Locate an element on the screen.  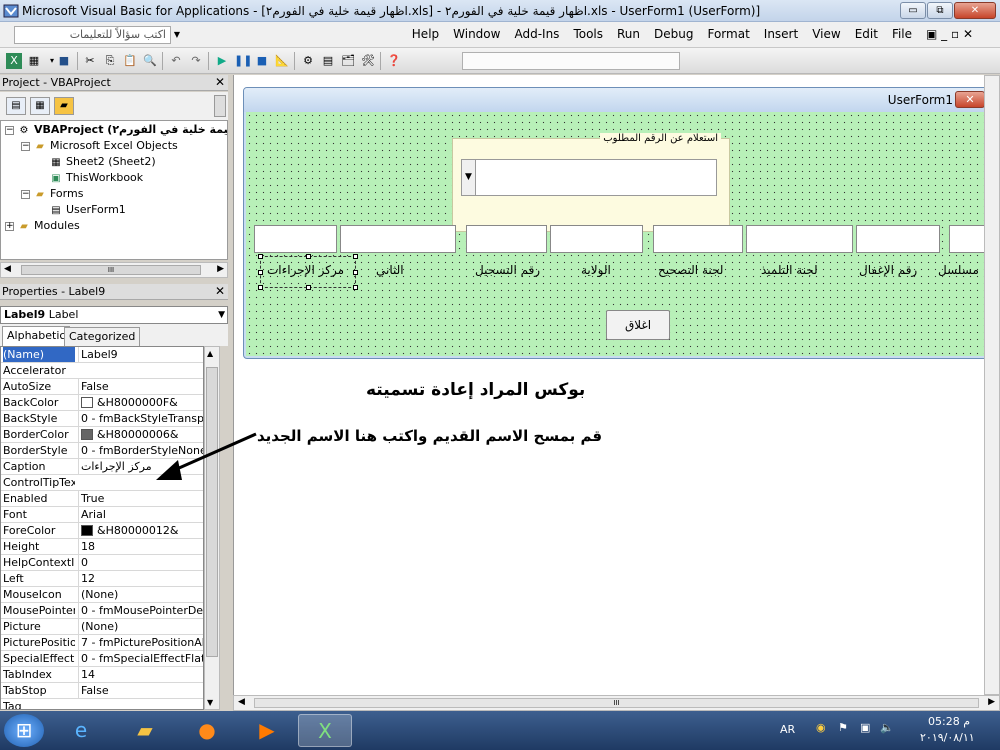
cut-icon: ✂ is located at coordinates (90, 61).